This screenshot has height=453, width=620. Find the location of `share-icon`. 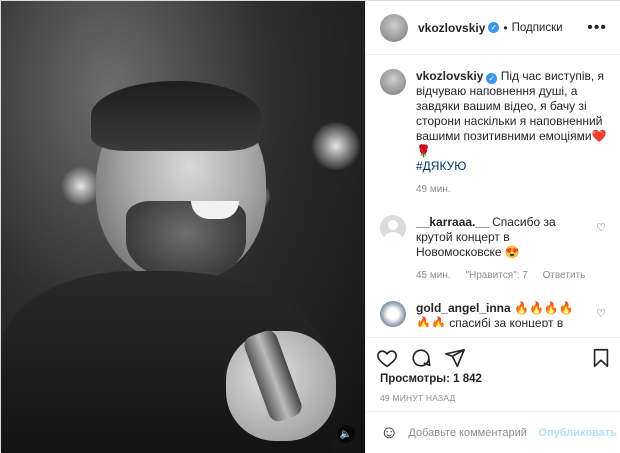

share-icon is located at coordinates (455, 358).